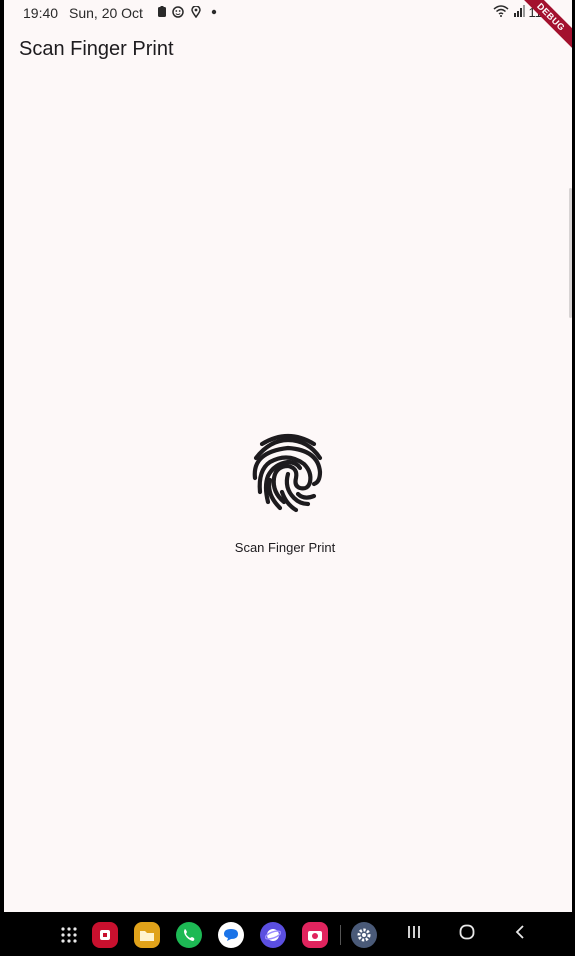  Describe the element at coordinates (105, 935) in the screenshot. I see `app-red-icon` at that location.